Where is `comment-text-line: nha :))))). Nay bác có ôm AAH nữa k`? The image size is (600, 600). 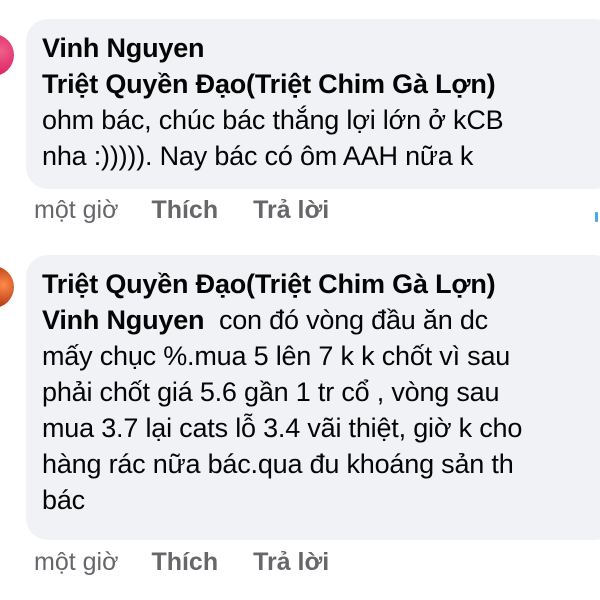
comment-text-line: nha :))))). Nay bác có ôm AAH nữa k is located at coordinates (258, 156).